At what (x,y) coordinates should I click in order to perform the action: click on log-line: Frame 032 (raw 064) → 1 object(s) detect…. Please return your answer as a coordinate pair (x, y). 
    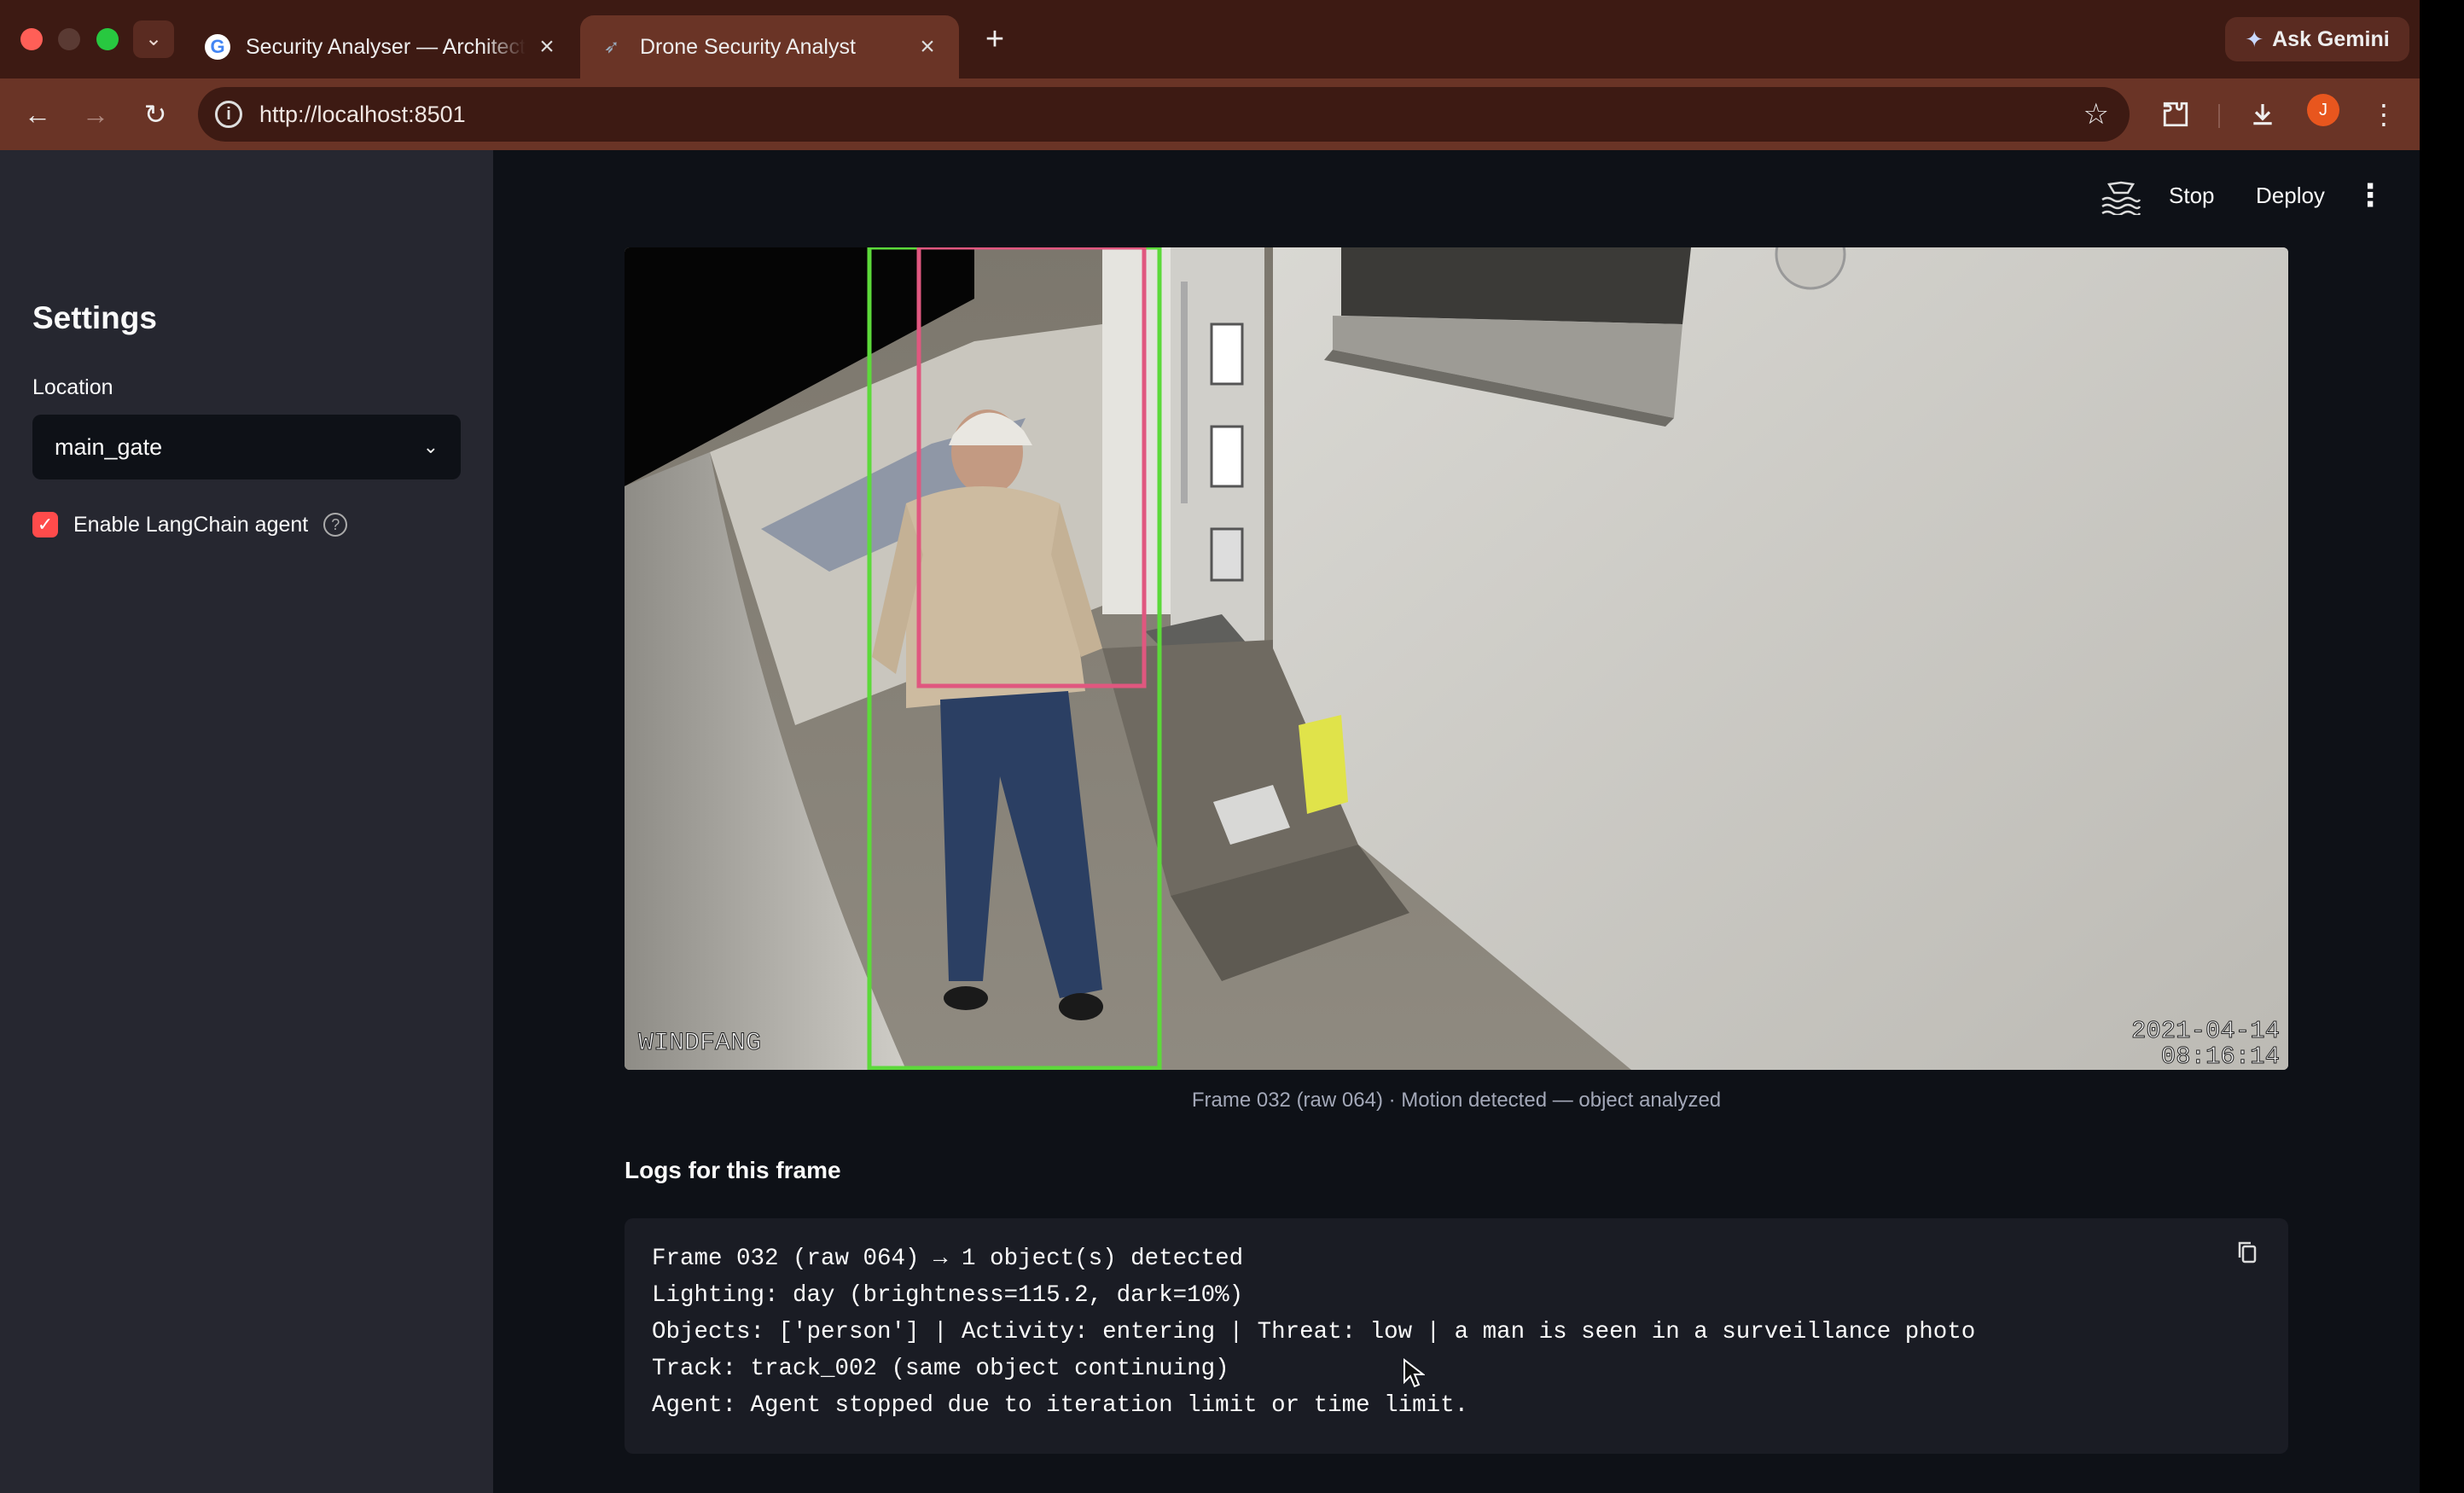
    Looking at the image, I should click on (948, 1259).